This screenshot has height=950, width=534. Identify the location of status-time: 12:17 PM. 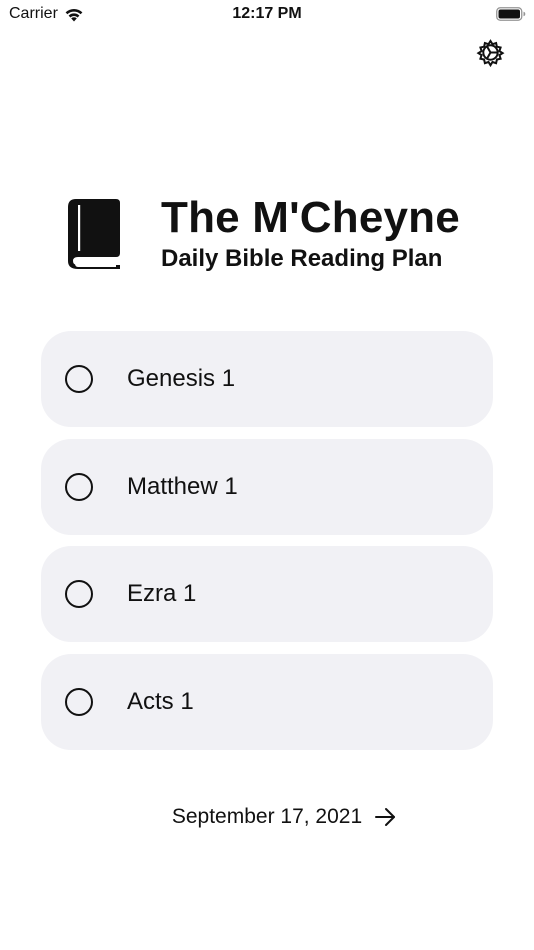
(267, 13).